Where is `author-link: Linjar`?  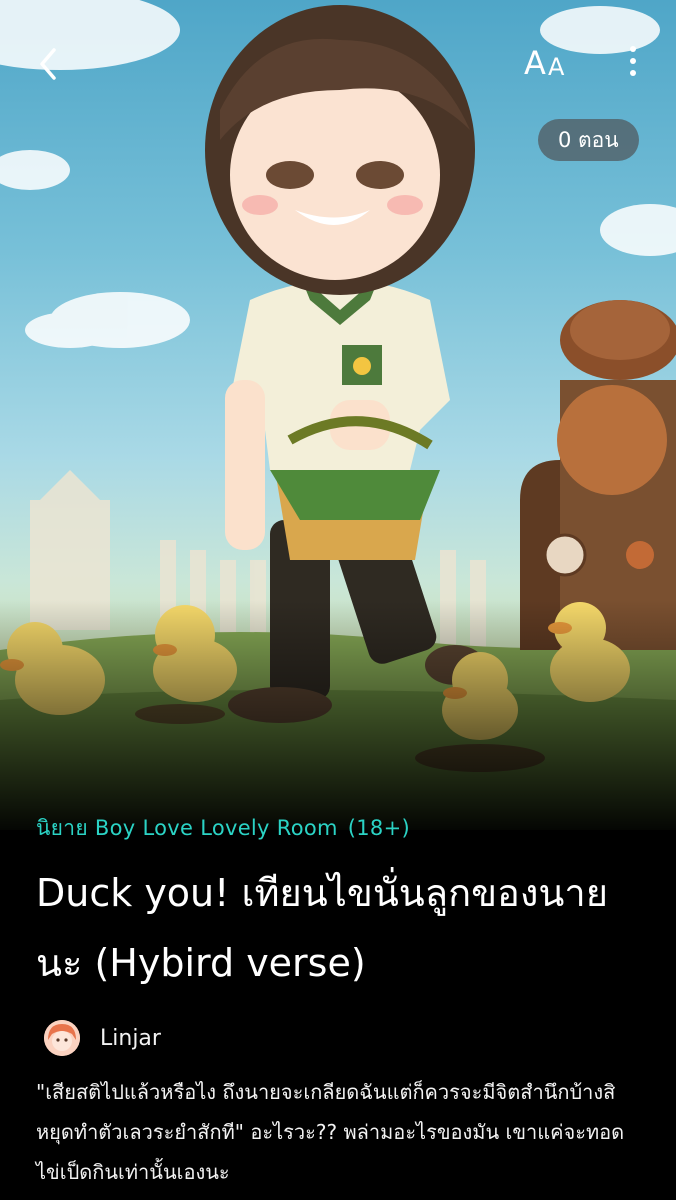
author-link: Linjar is located at coordinates (102, 1038).